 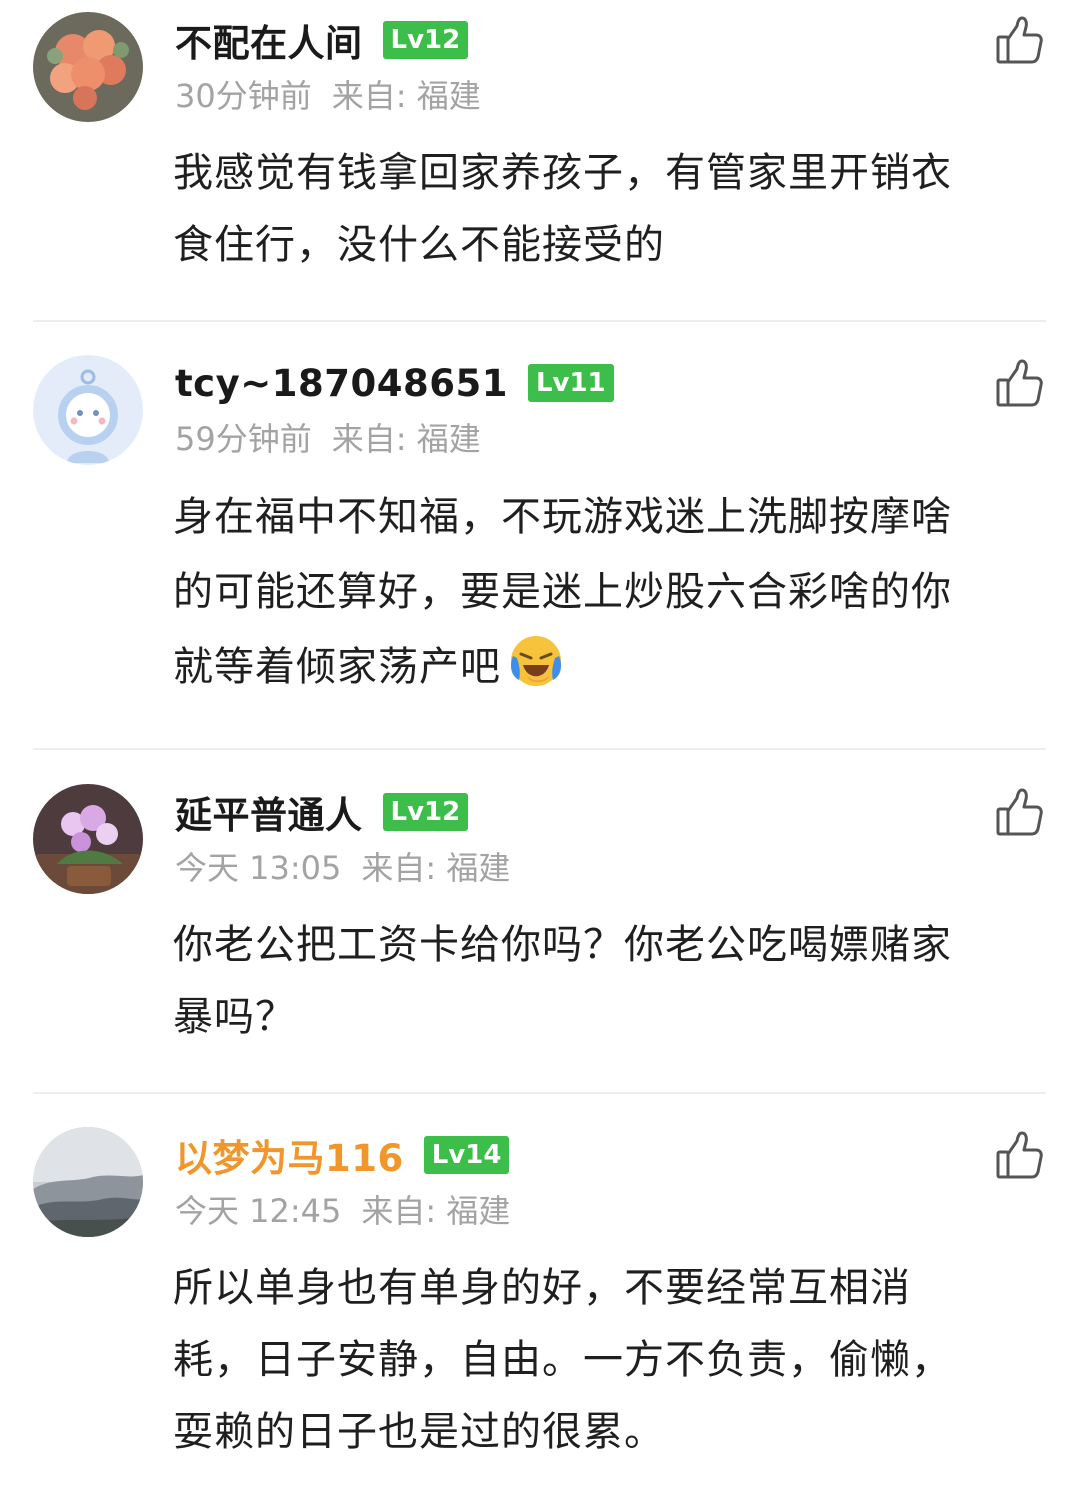 I want to click on username-row: 延平普通人 Lv12, so click(x=322, y=812).